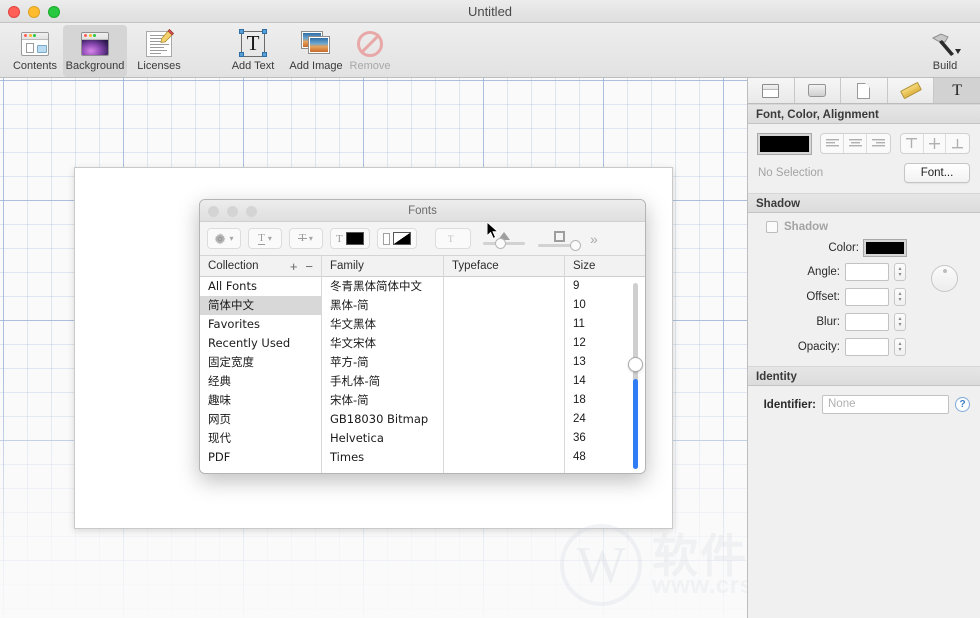 This screenshot has height=618, width=980. What do you see at coordinates (900, 322) in the screenshot?
I see `shadow-blur-stepper: ▴ ▾` at bounding box center [900, 322].